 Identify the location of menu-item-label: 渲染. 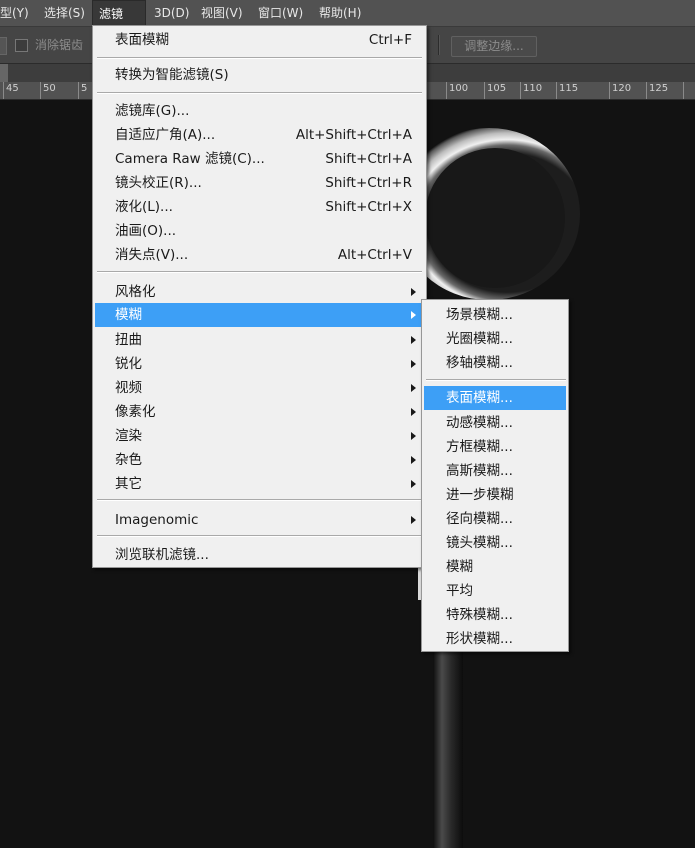
(128, 436).